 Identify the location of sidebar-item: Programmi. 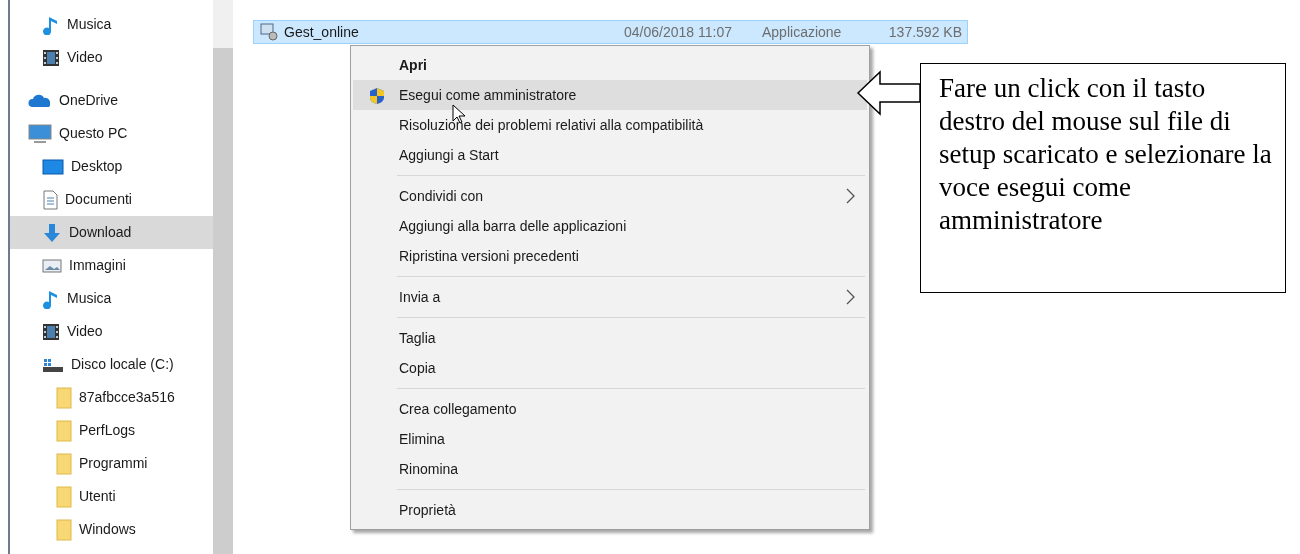
(111, 463).